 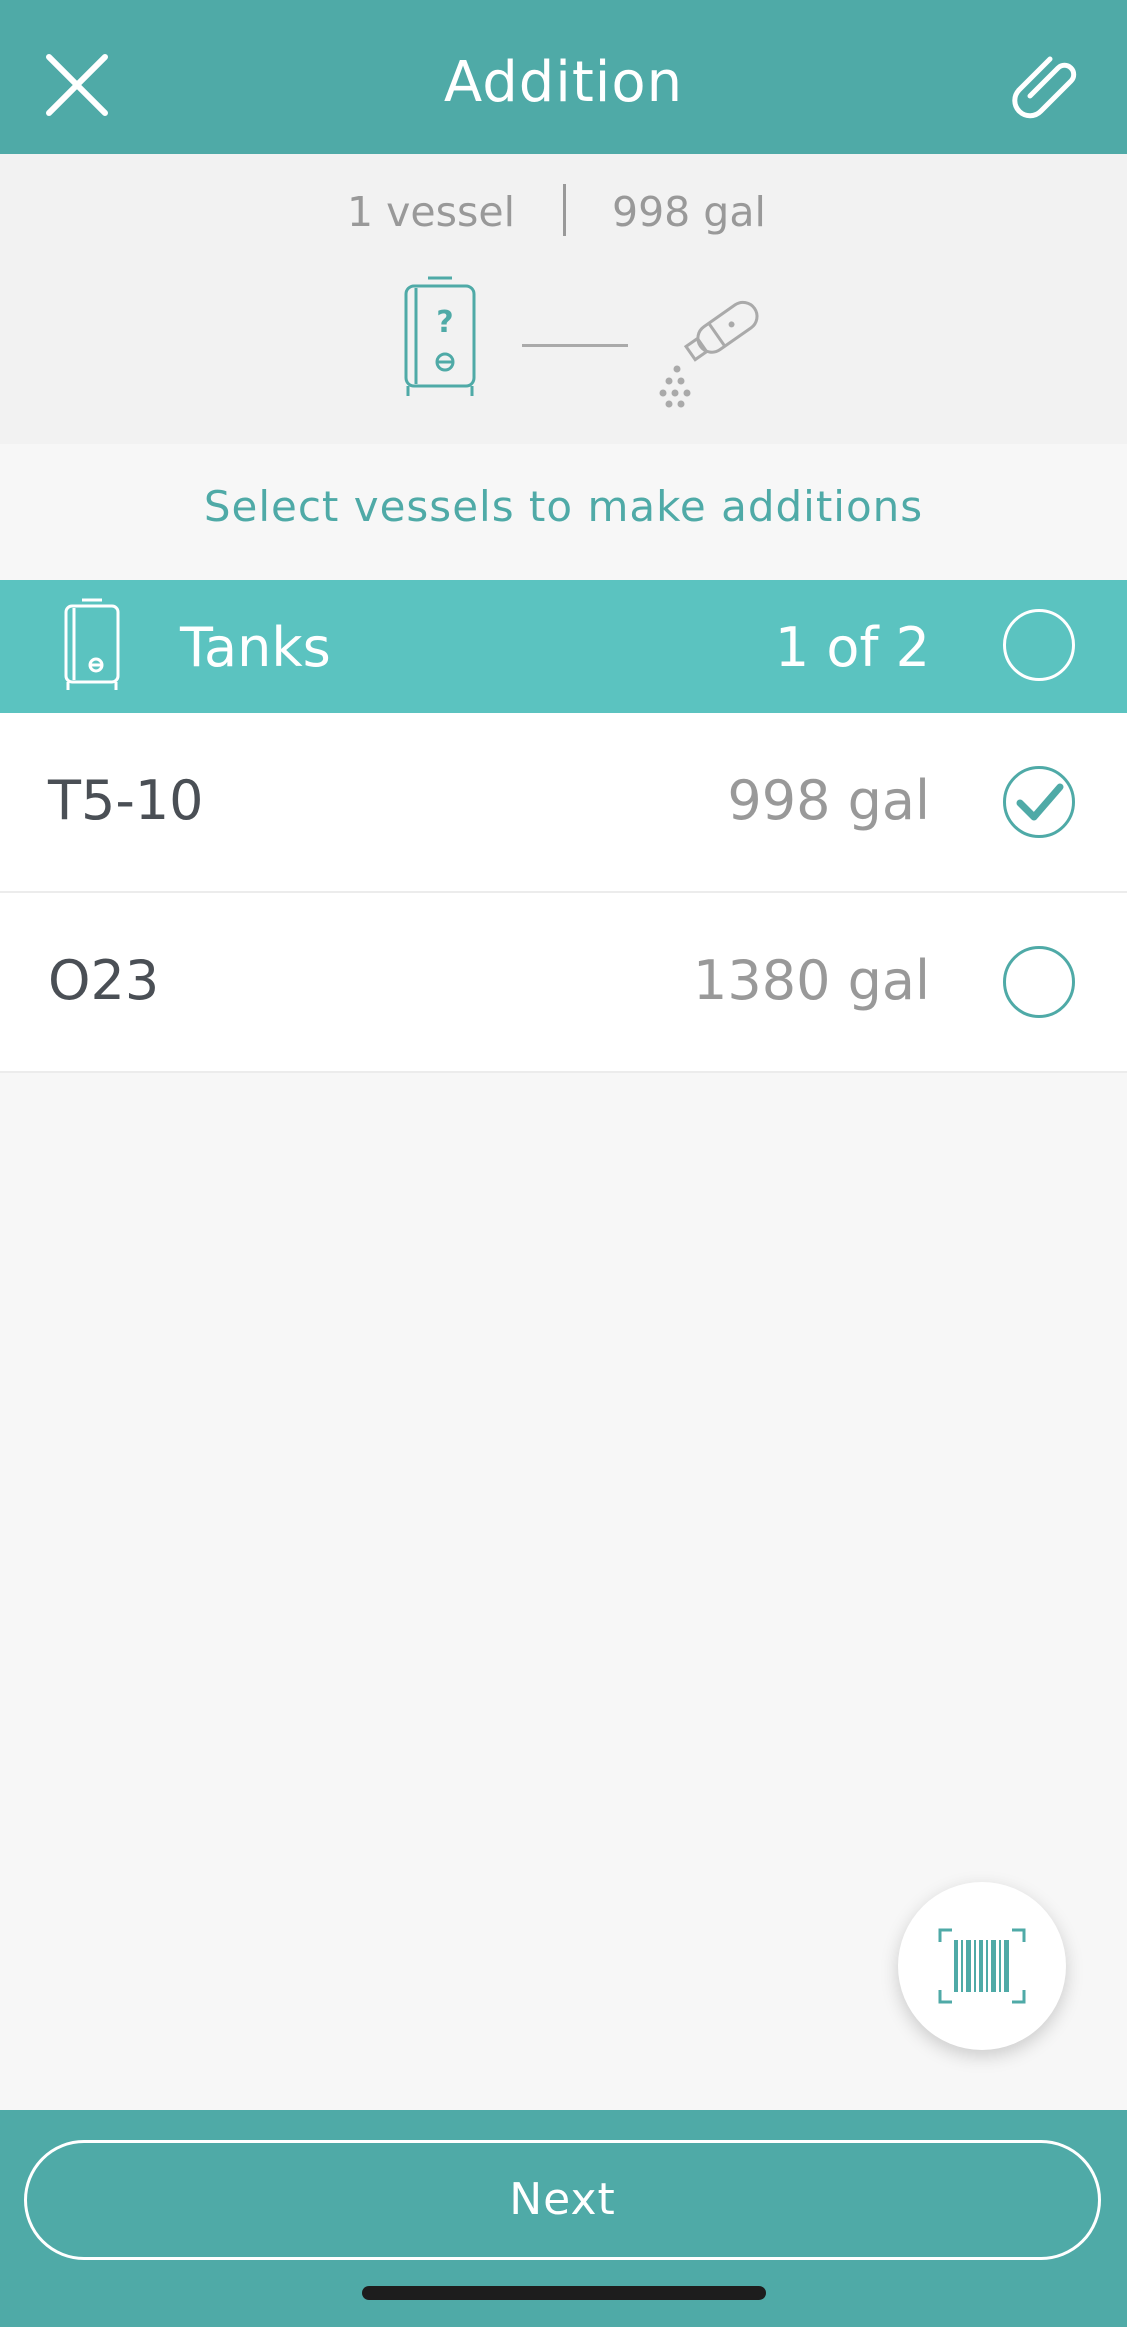 I want to click on tank-unknown-icon: ?, so click(x=440, y=336).